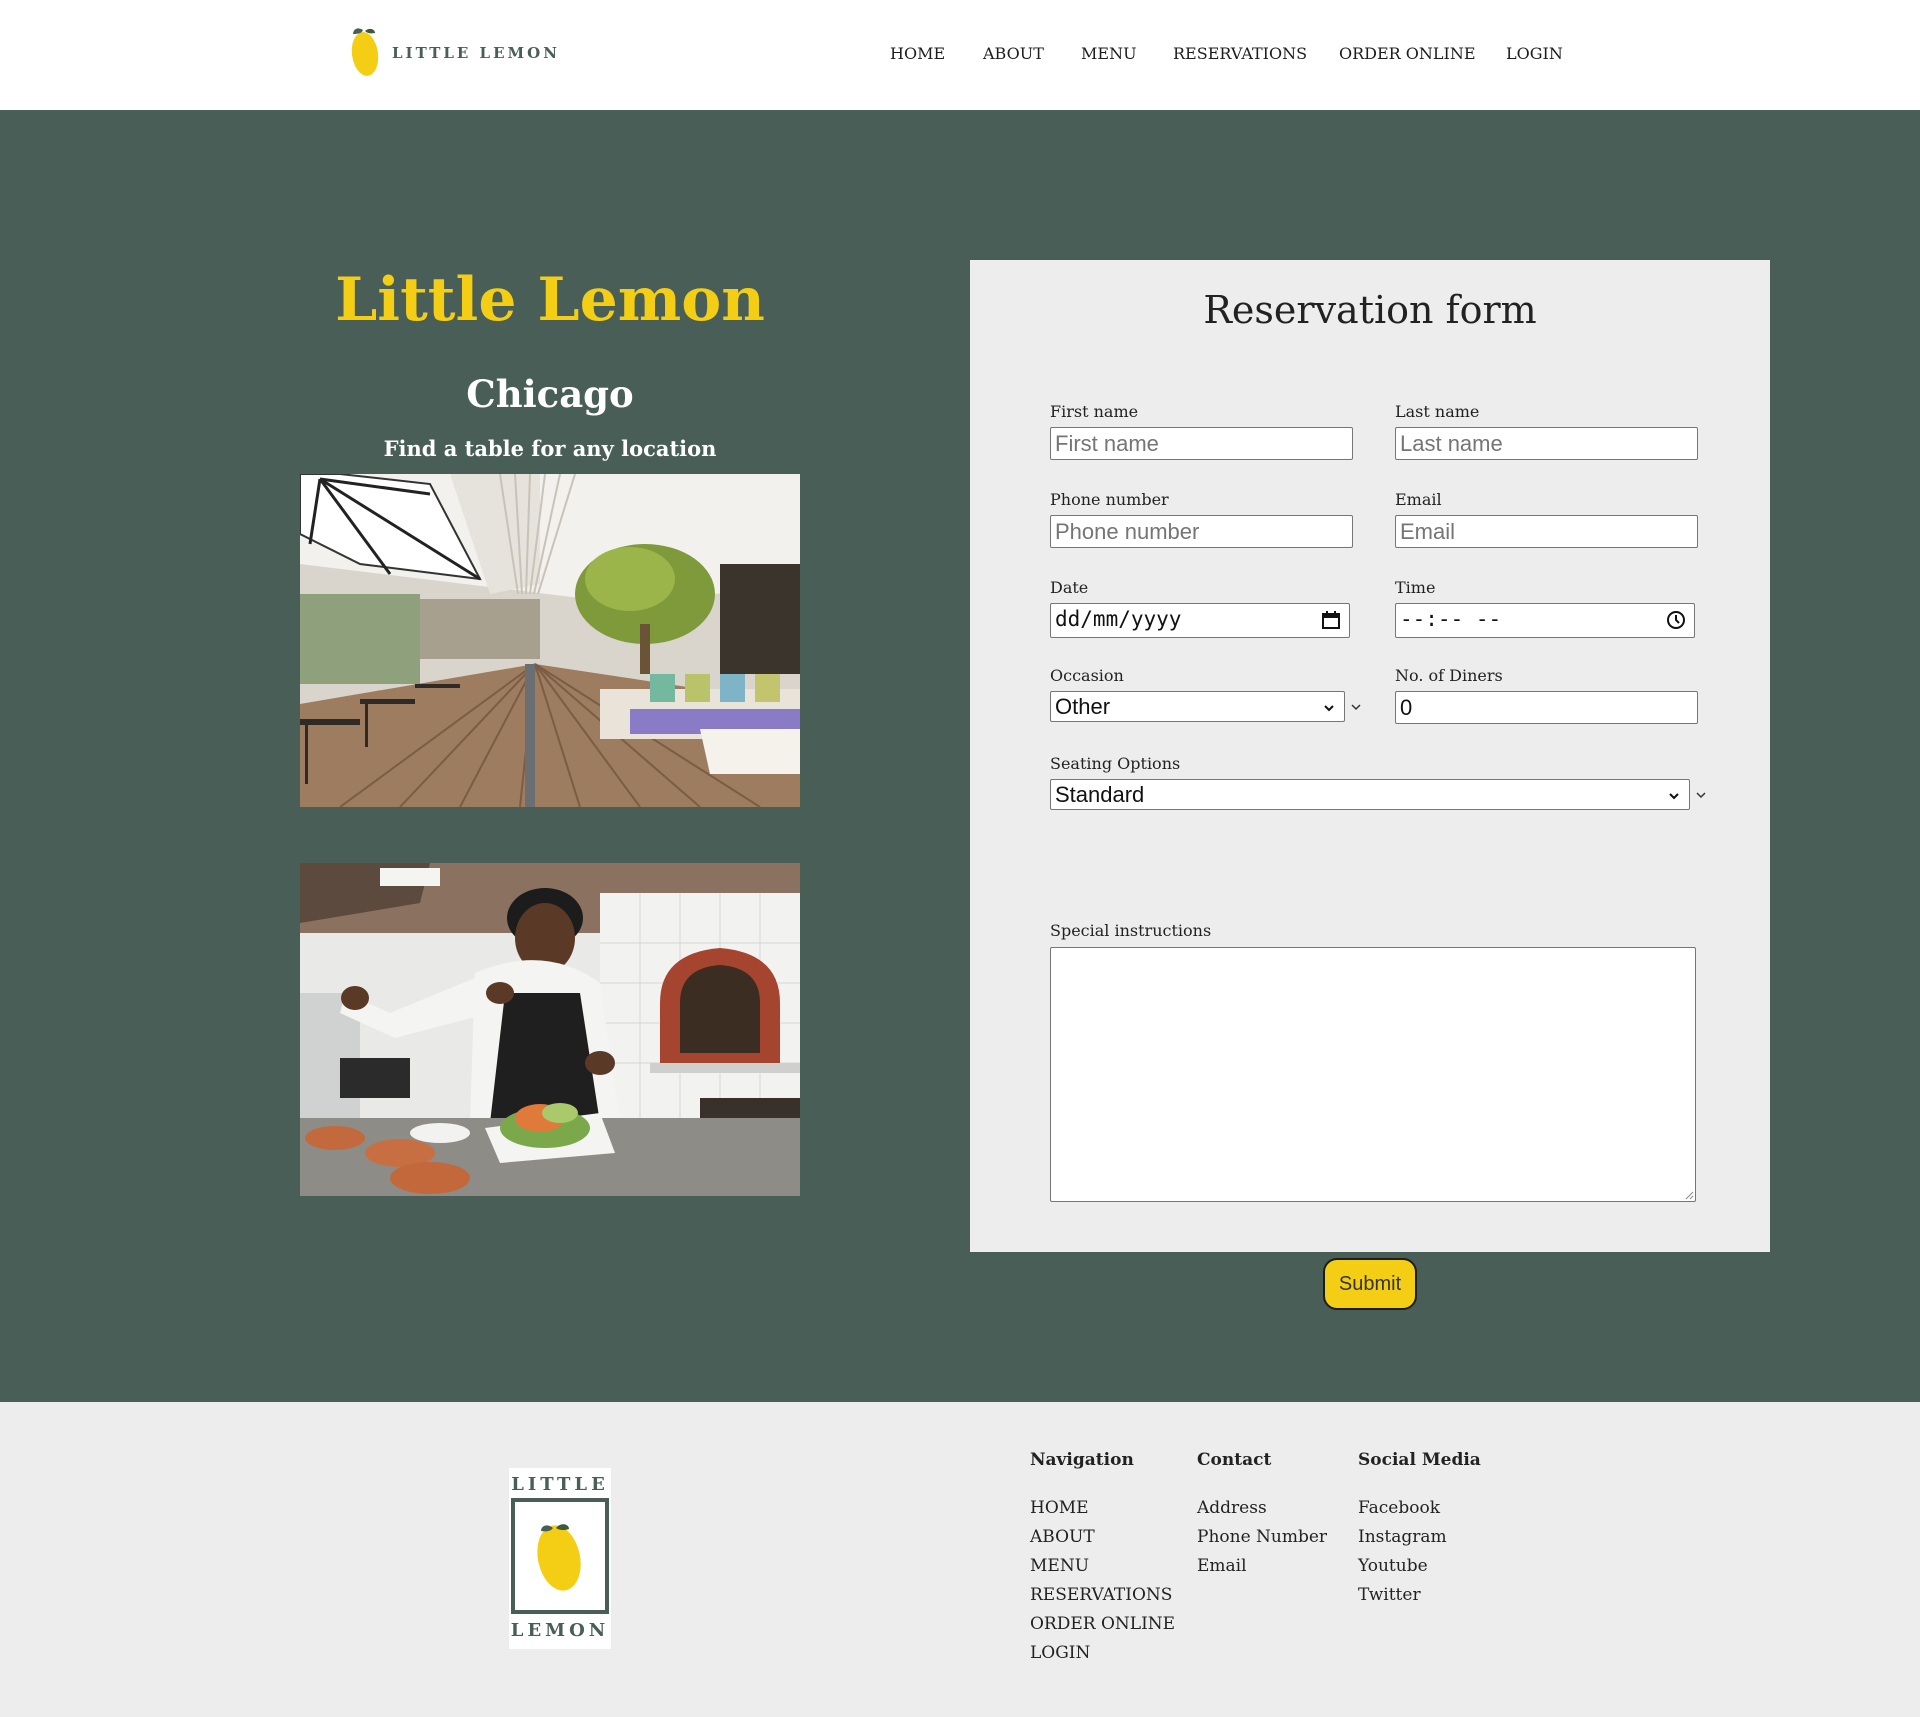 This screenshot has width=1920, height=1717. I want to click on hero-city: Chicago, so click(550, 394).